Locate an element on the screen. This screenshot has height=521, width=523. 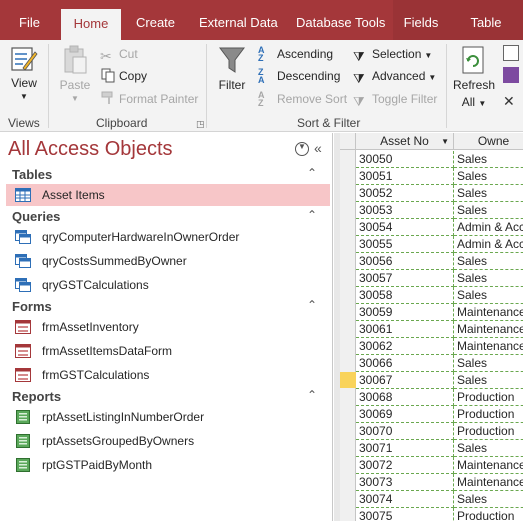
nav-item-report: rptAssetsGroupedByOwners is located at coordinates (168, 441).